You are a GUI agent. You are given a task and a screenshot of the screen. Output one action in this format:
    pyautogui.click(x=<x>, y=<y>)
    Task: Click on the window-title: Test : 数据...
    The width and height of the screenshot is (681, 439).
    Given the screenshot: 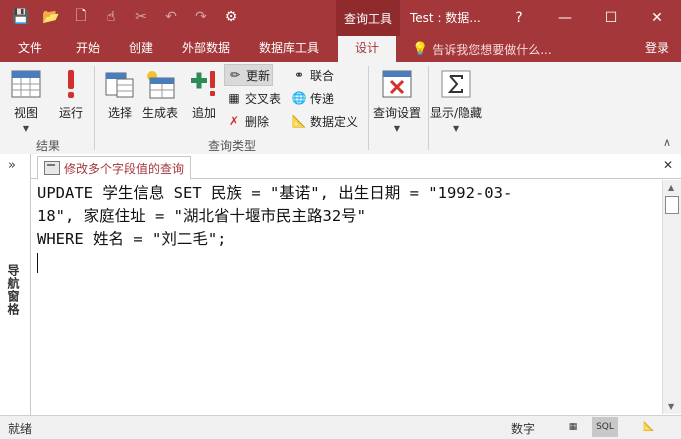 What is the action you would take?
    pyautogui.click(x=445, y=18)
    